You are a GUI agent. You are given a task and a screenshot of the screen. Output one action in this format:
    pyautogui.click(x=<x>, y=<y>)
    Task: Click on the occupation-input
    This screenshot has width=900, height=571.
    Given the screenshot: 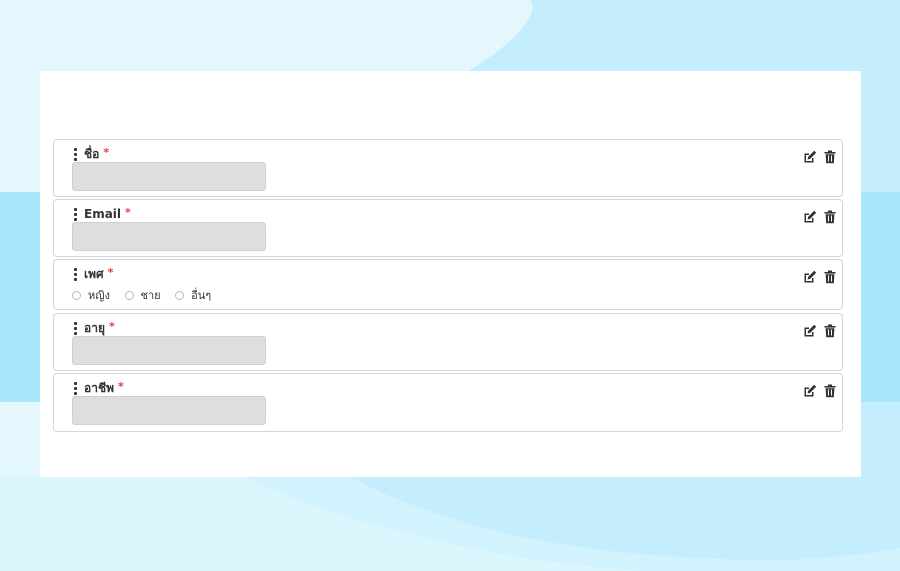 What is the action you would take?
    pyautogui.click(x=169, y=410)
    